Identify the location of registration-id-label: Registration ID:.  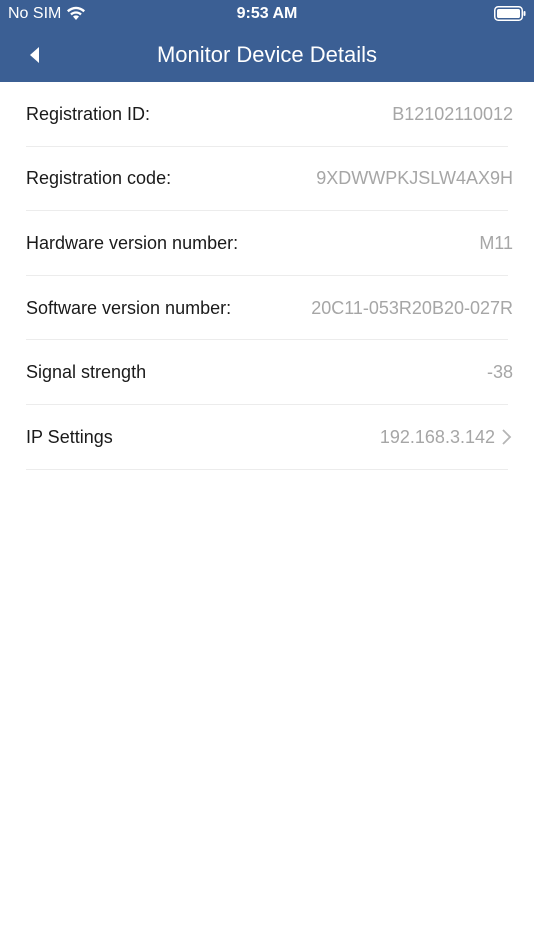
(88, 113).